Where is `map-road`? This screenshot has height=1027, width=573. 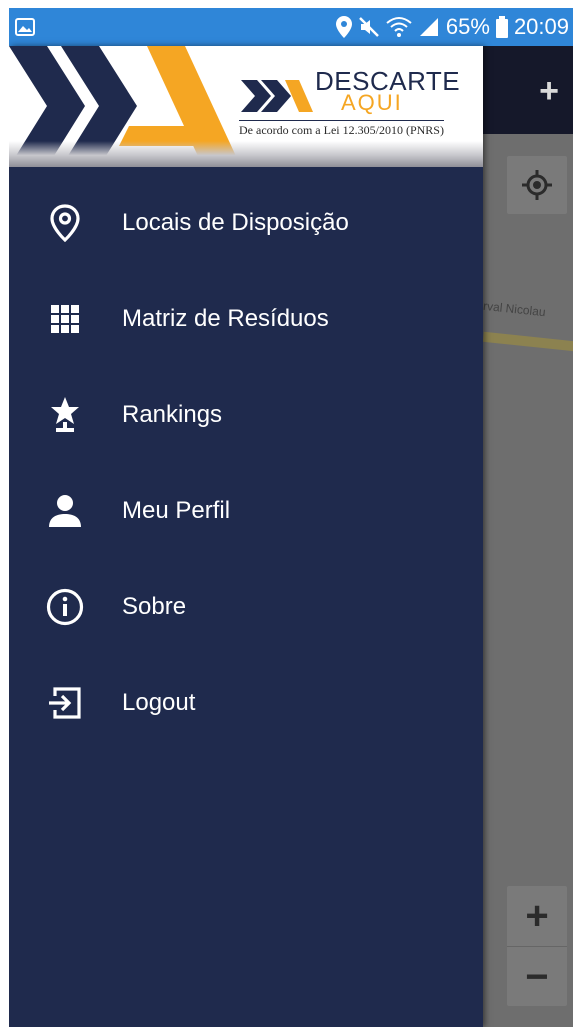 map-road is located at coordinates (527, 343).